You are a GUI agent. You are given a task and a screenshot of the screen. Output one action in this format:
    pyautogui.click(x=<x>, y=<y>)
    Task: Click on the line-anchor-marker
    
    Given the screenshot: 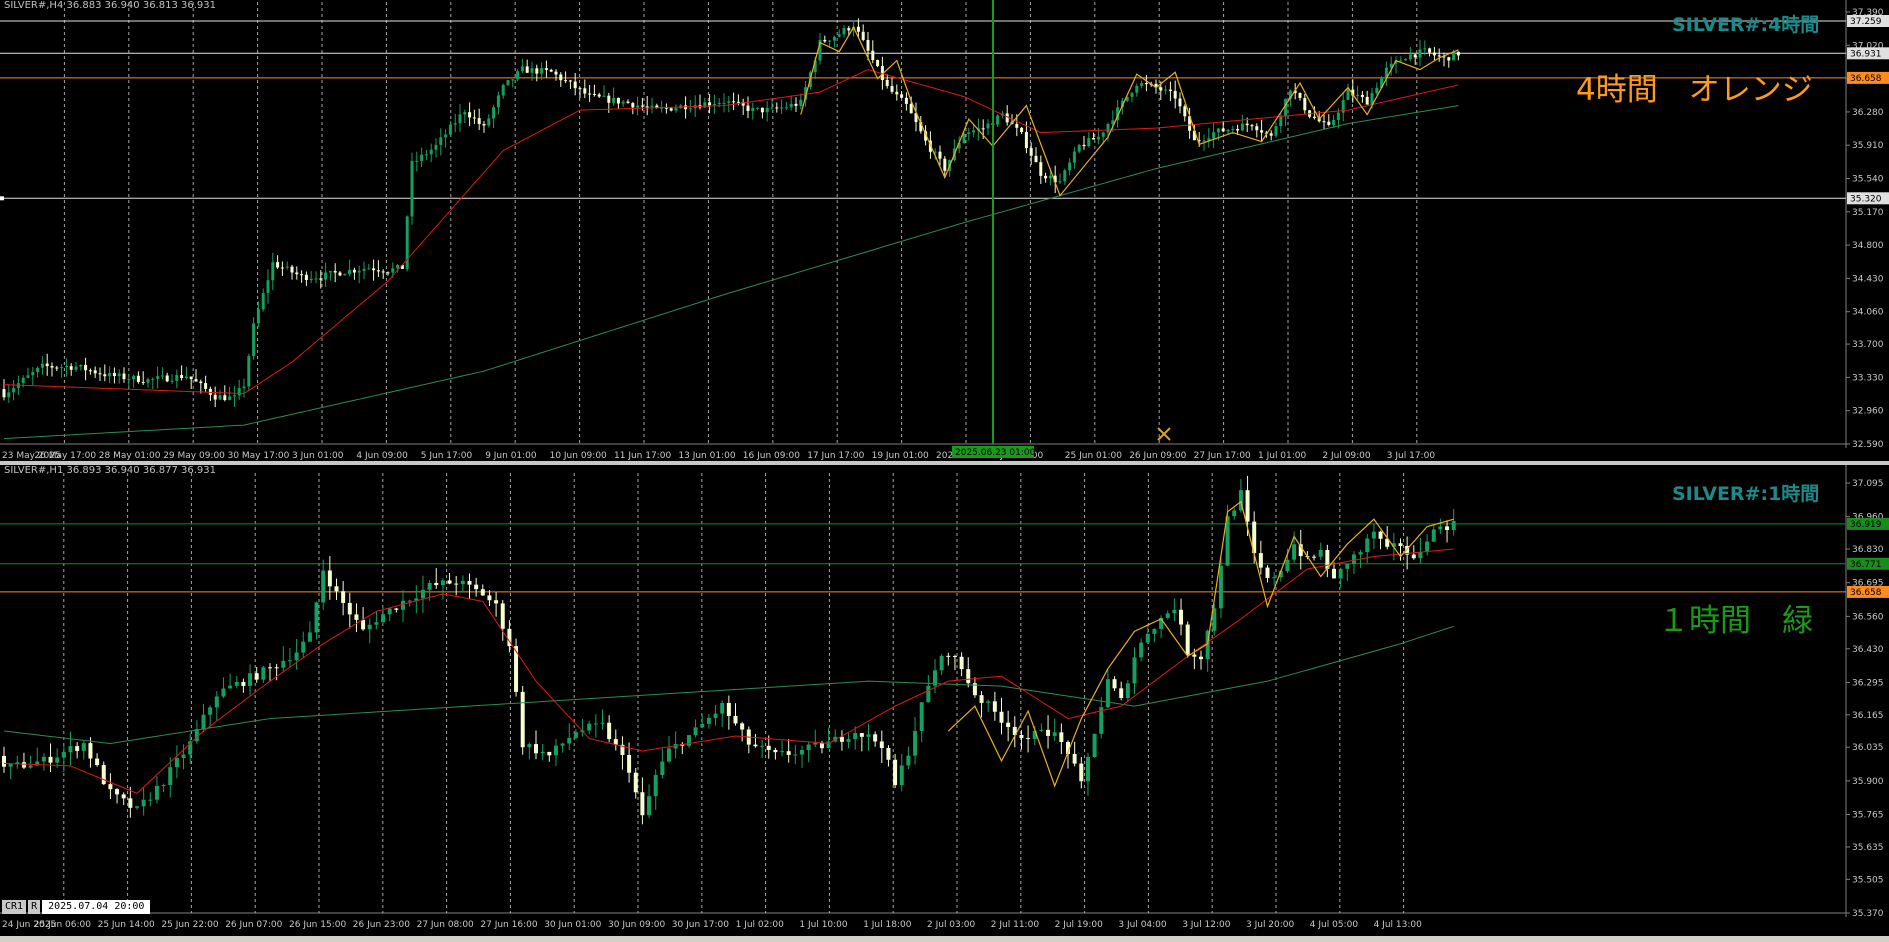 What is the action you would take?
    pyautogui.click(x=2, y=198)
    